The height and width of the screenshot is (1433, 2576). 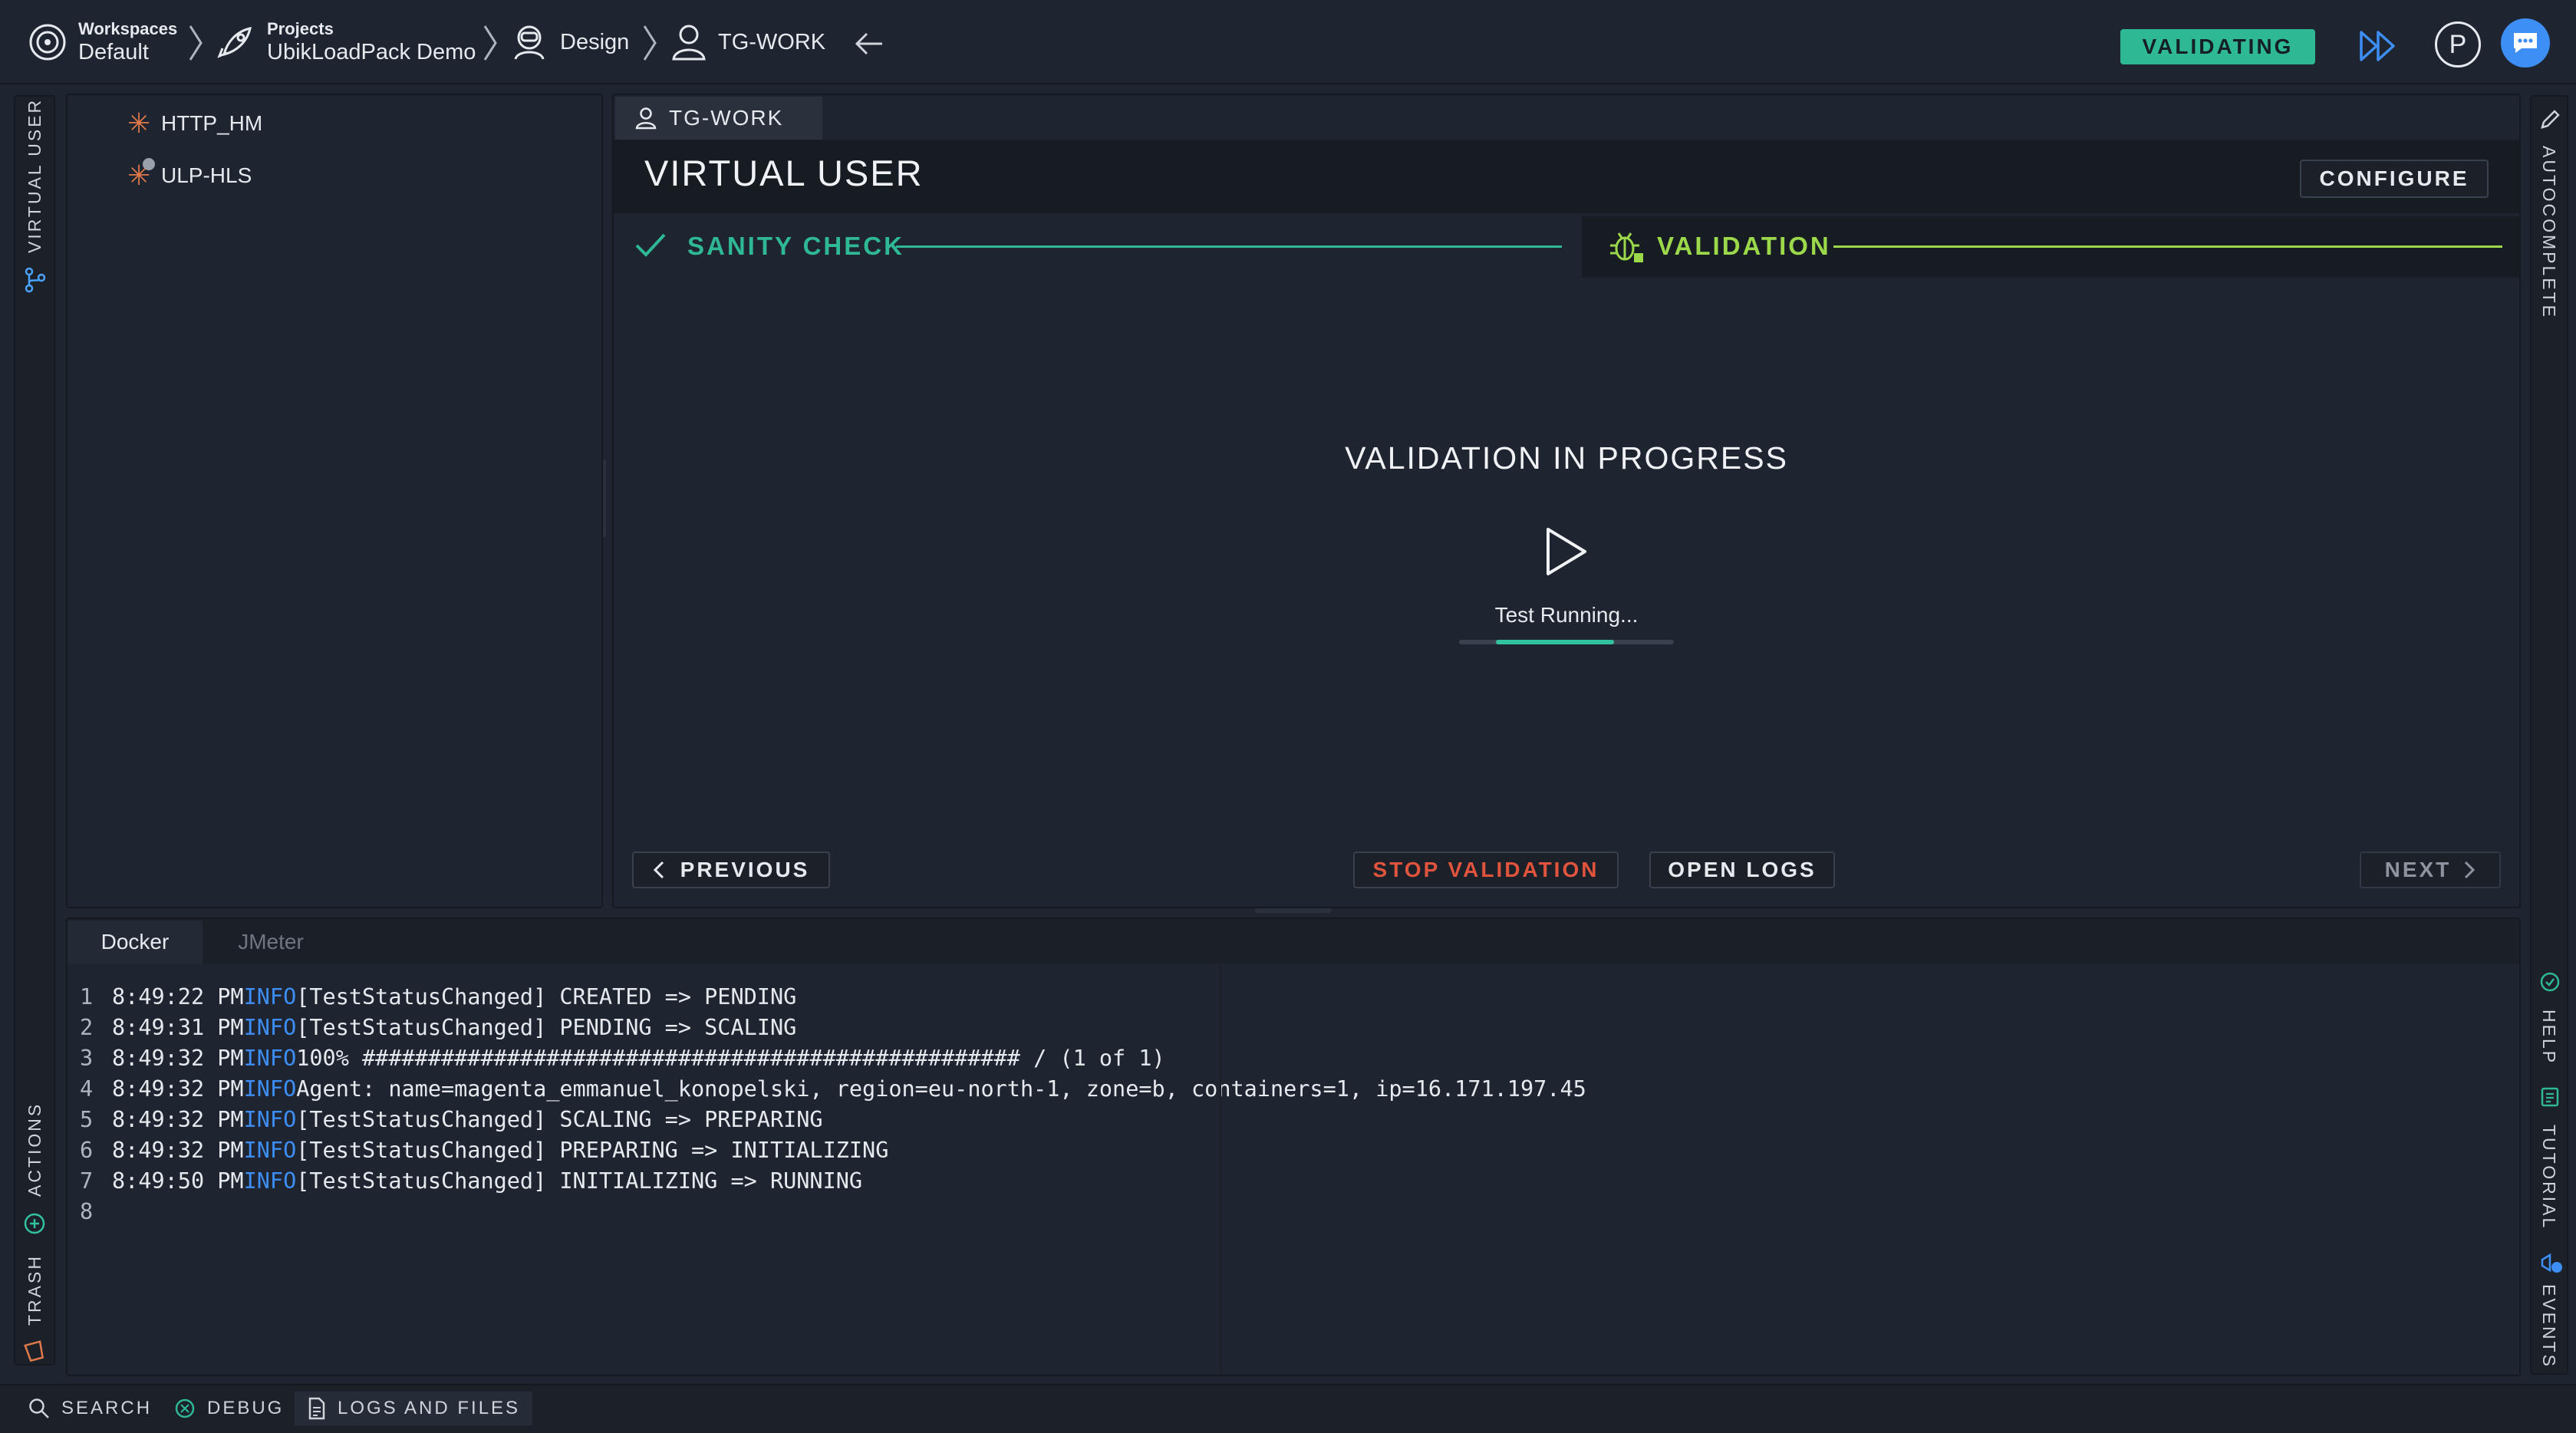 I want to click on log-tab-bar, so click(x=1293, y=941).